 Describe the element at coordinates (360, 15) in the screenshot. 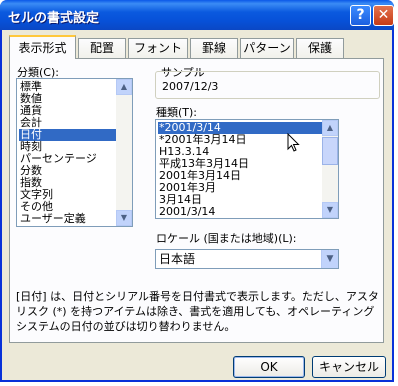

I see `help-button: ?` at that location.